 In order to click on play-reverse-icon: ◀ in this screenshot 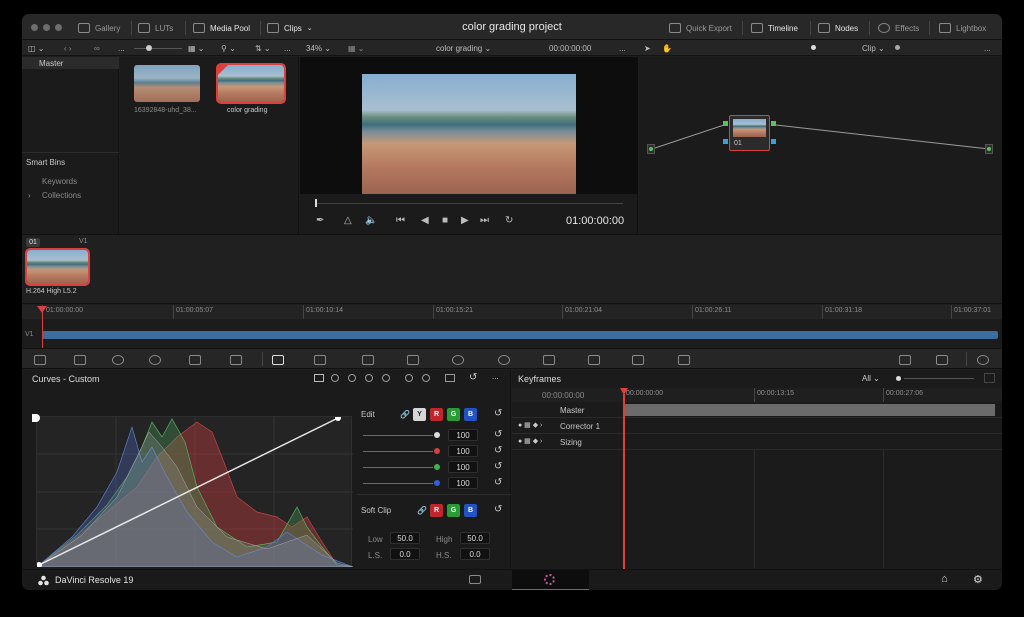, I will do `click(425, 220)`.